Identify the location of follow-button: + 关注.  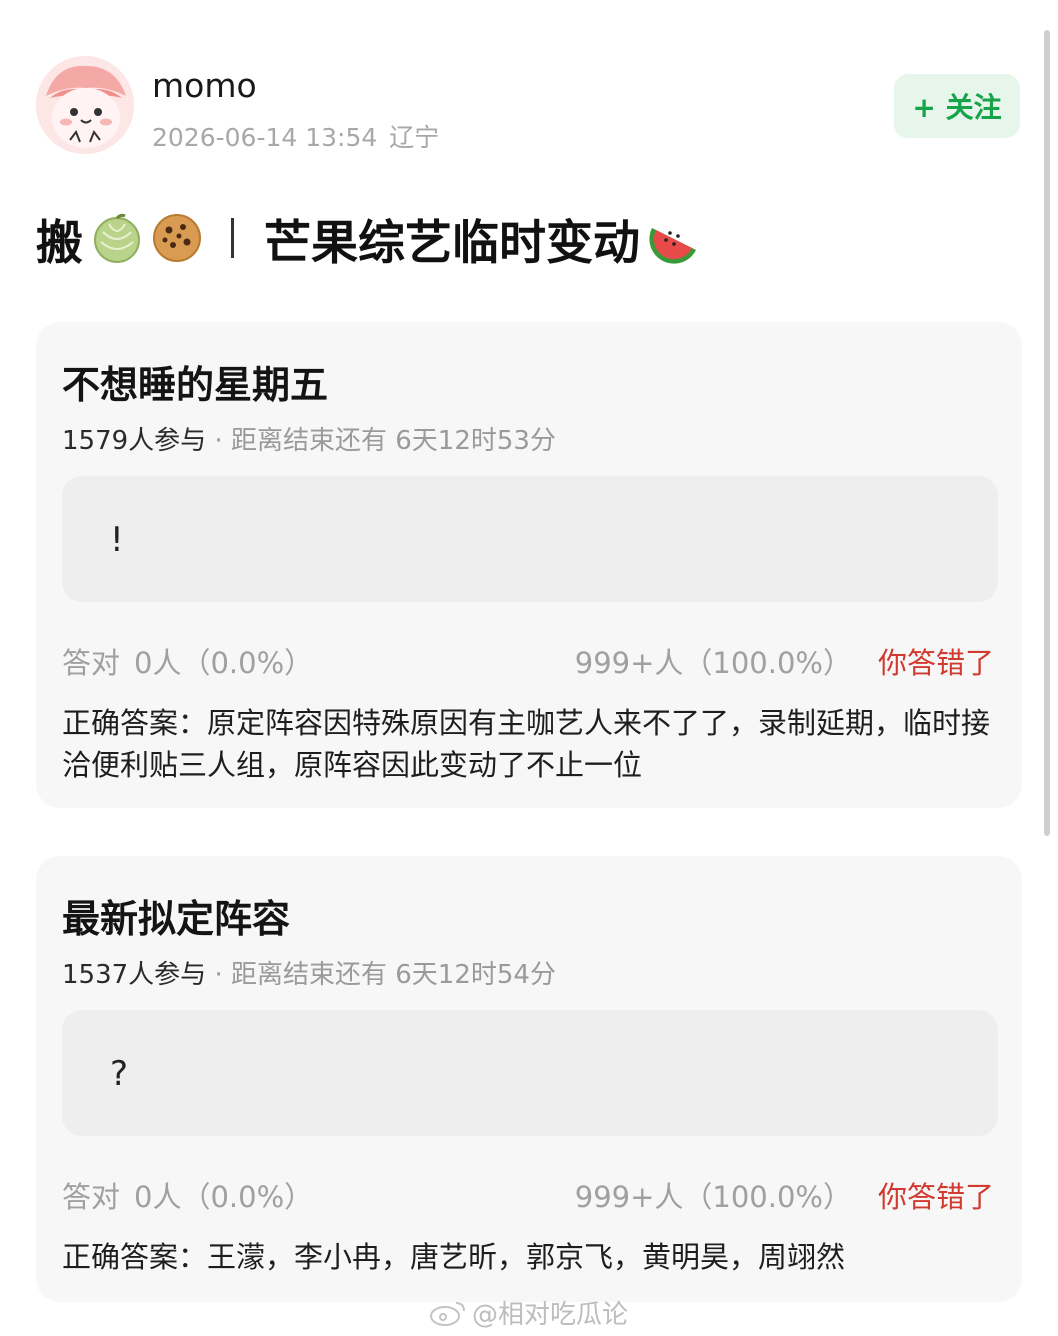
(957, 106).